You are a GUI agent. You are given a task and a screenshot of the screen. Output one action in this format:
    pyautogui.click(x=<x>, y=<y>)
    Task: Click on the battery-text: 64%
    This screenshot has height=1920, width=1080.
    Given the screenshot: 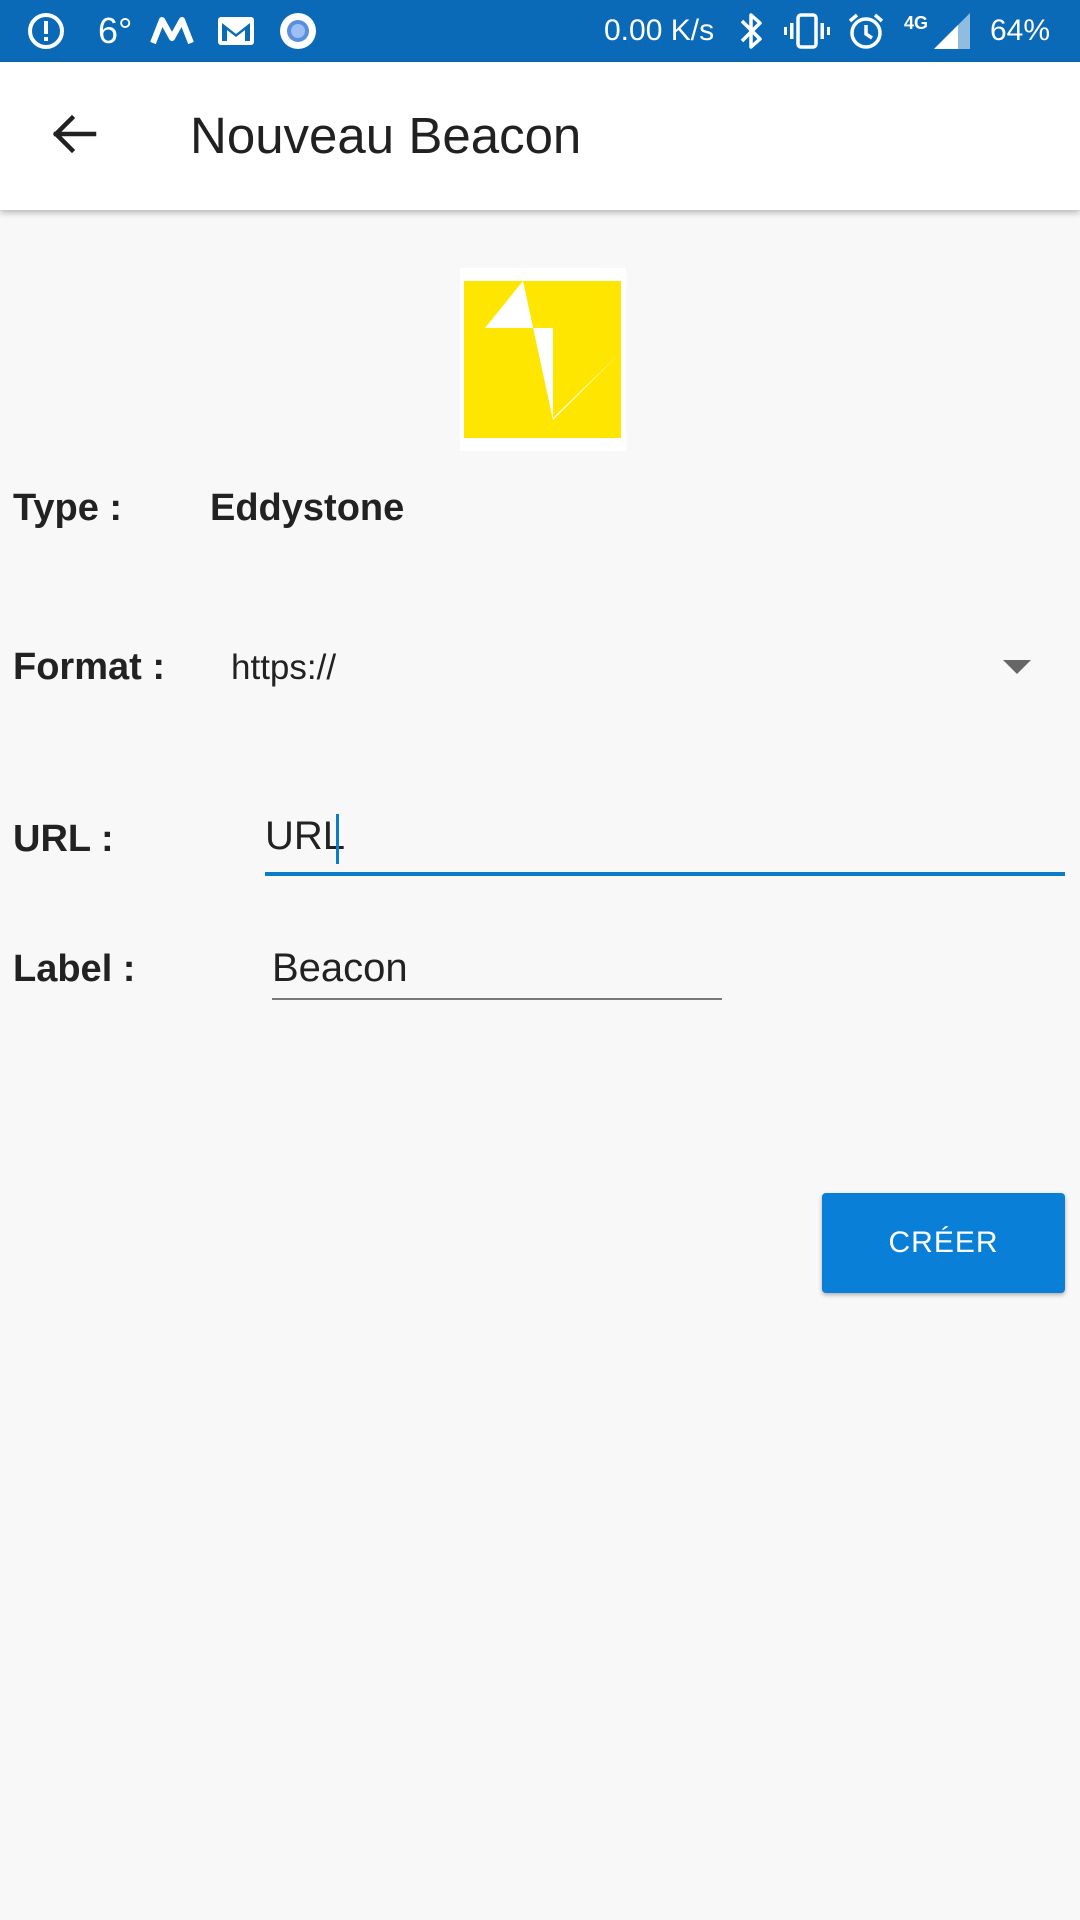 What is the action you would take?
    pyautogui.click(x=1020, y=30)
    